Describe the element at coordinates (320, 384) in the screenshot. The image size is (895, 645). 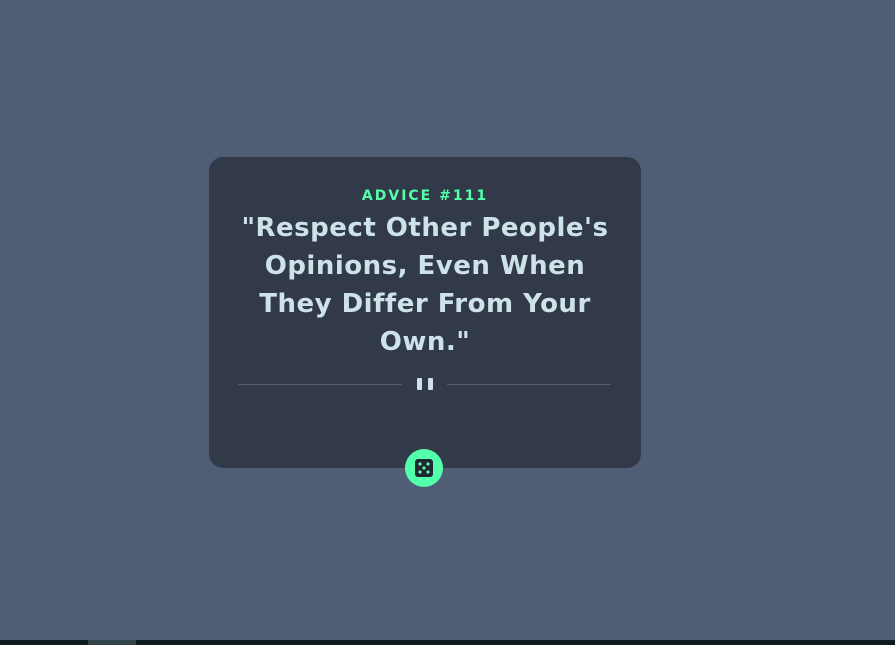
I see `divider-left` at that location.